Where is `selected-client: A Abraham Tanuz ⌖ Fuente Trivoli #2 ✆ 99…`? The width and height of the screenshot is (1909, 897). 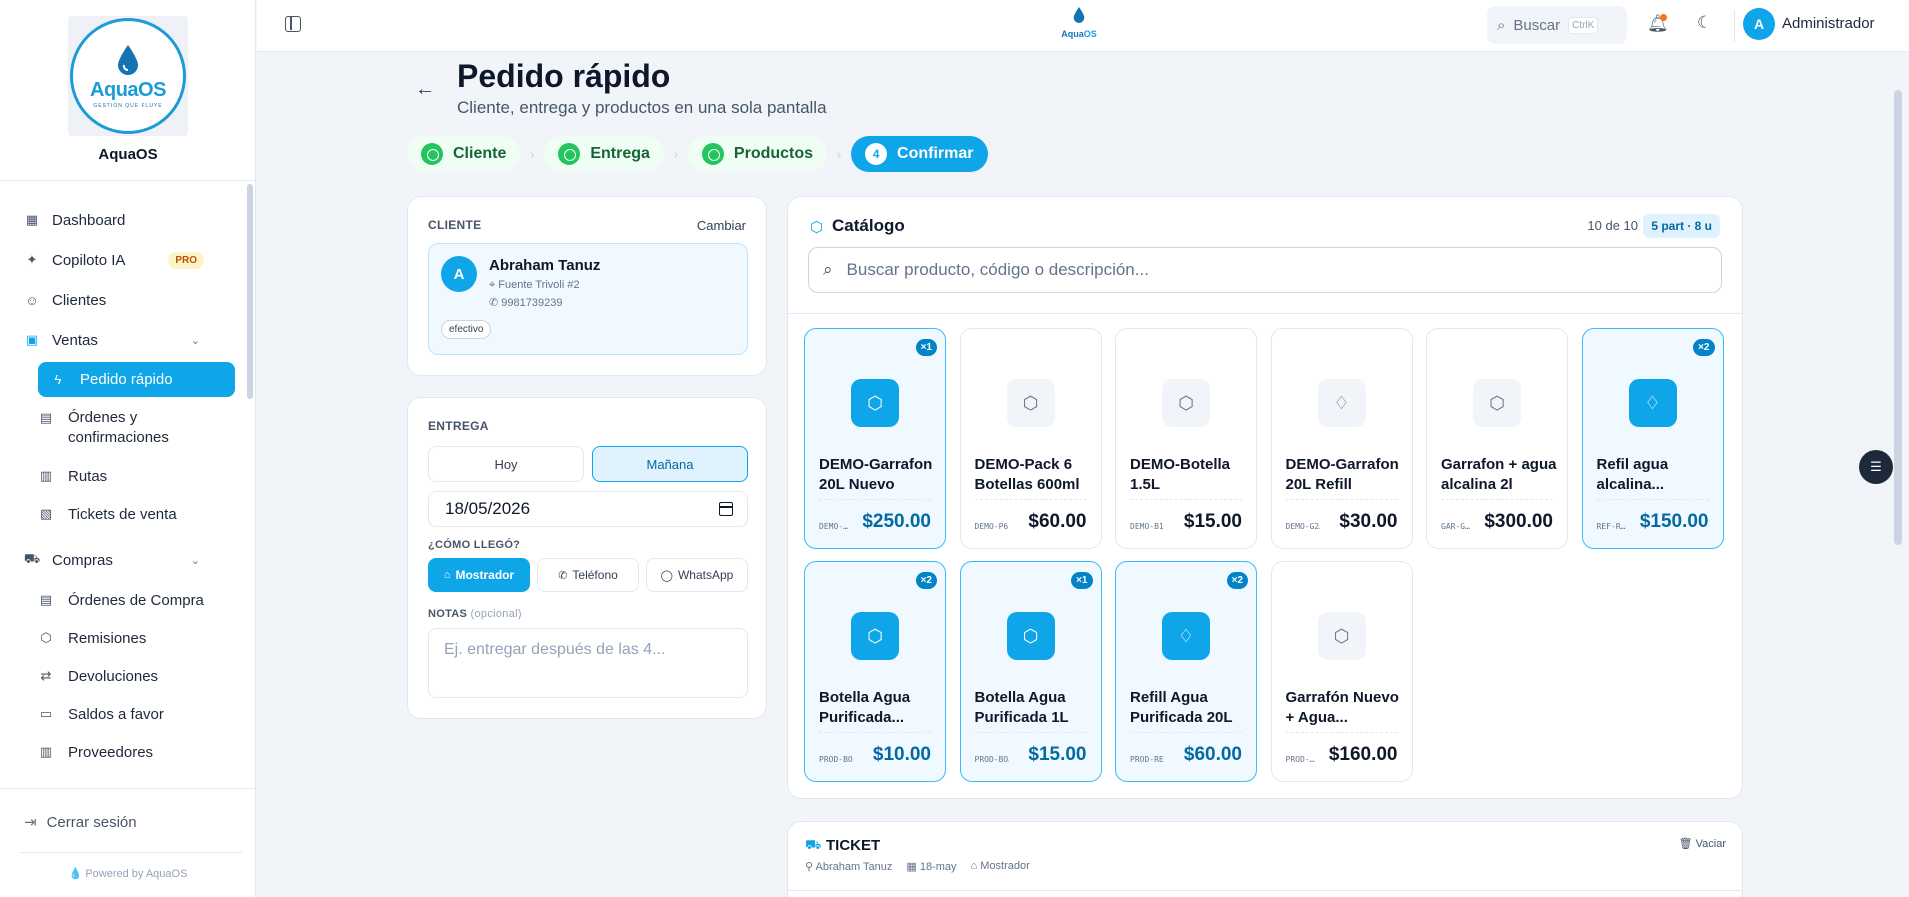
selected-client: A Abraham Tanuz ⌖ Fuente Trivoli #2 ✆ 99… is located at coordinates (588, 299).